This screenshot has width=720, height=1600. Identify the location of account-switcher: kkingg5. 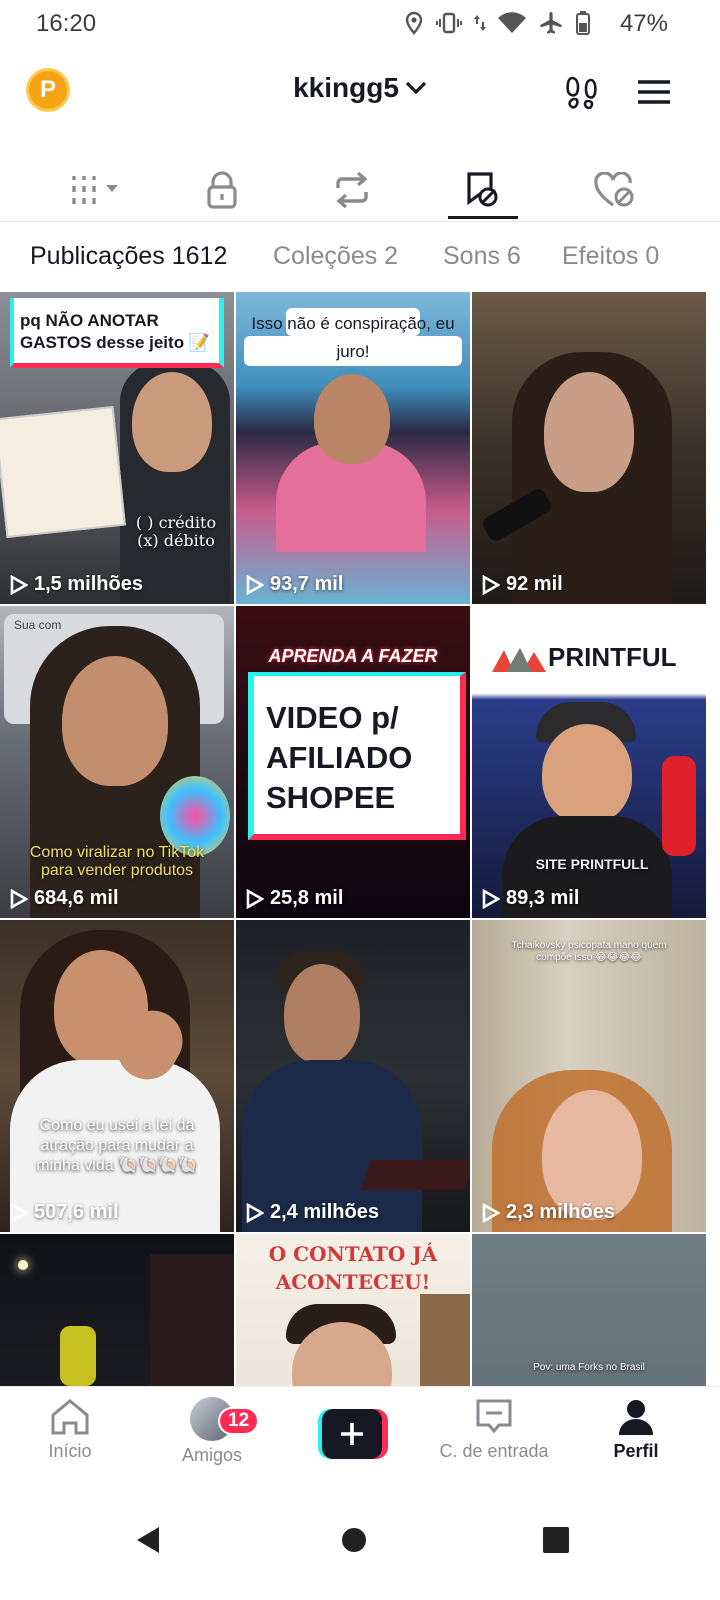
(360, 88).